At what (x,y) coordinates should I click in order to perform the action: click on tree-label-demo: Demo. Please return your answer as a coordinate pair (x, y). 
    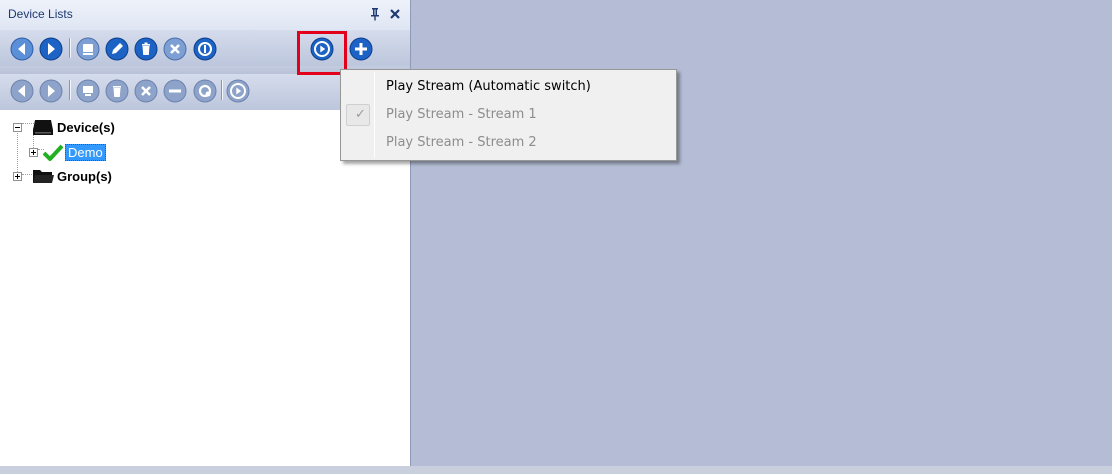
    Looking at the image, I should click on (85, 152).